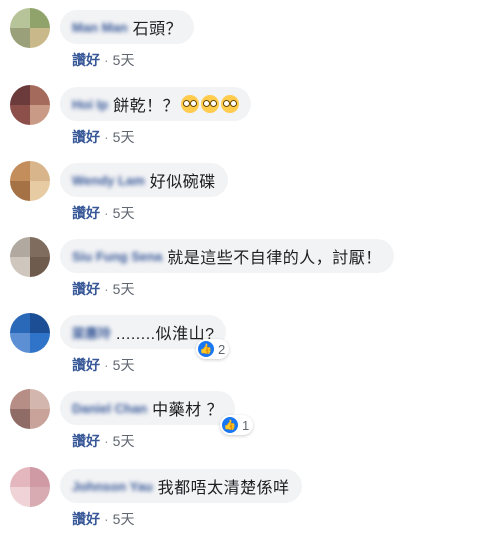 The width and height of the screenshot is (488, 540). Describe the element at coordinates (100, 27) in the screenshot. I see `comment-author: Man Man` at that location.